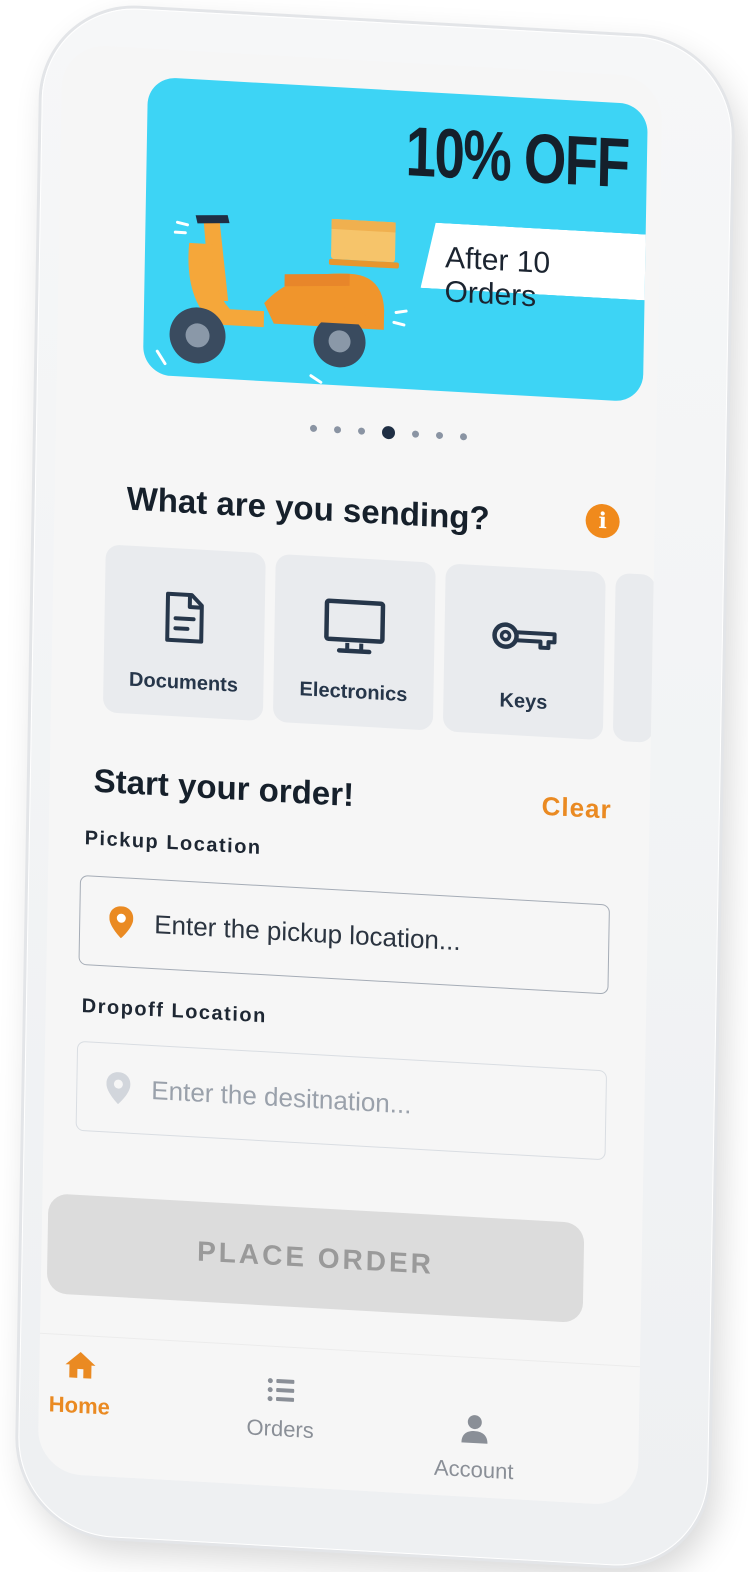  What do you see at coordinates (634, 657) in the screenshot?
I see `category-more` at bounding box center [634, 657].